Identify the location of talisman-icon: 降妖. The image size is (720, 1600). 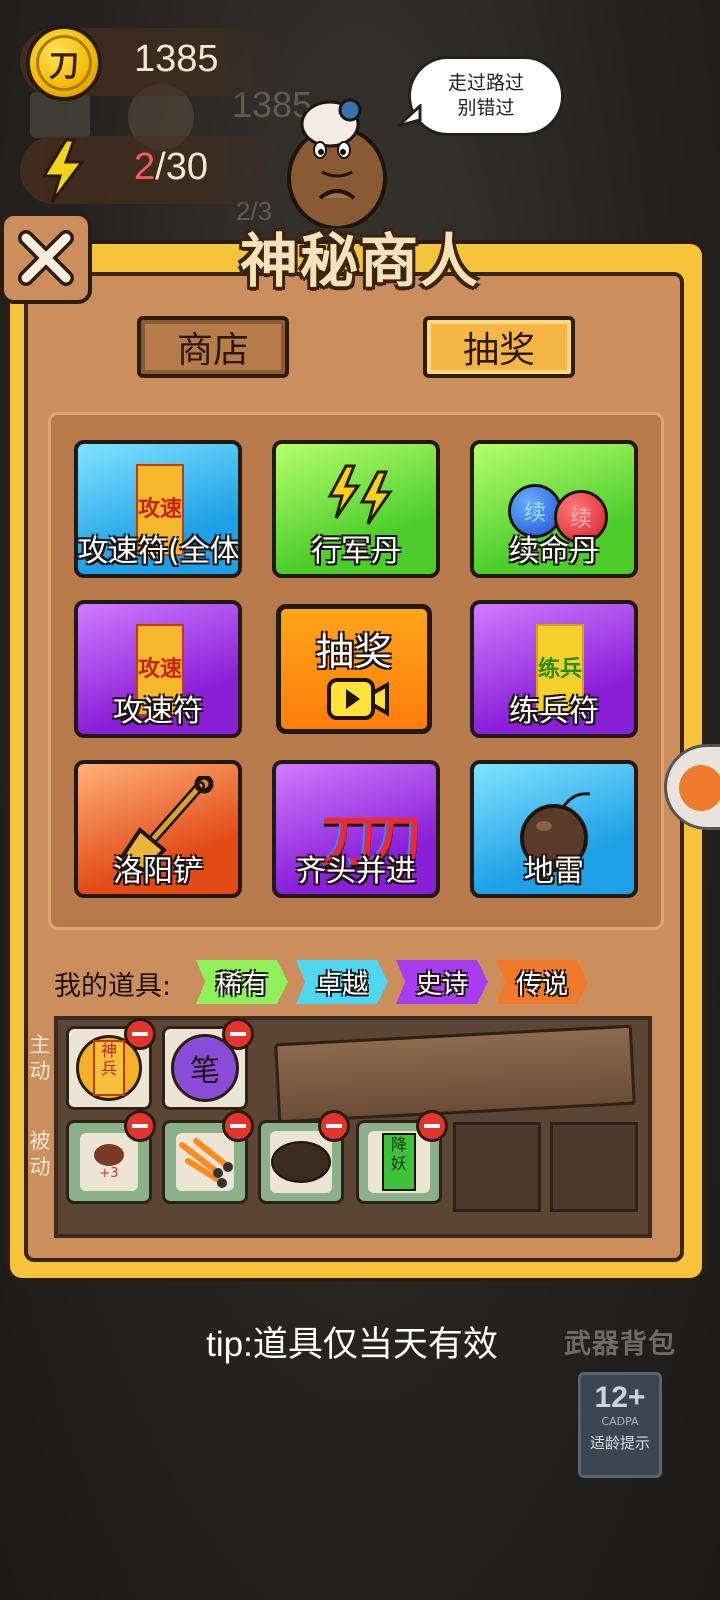
(399, 1162).